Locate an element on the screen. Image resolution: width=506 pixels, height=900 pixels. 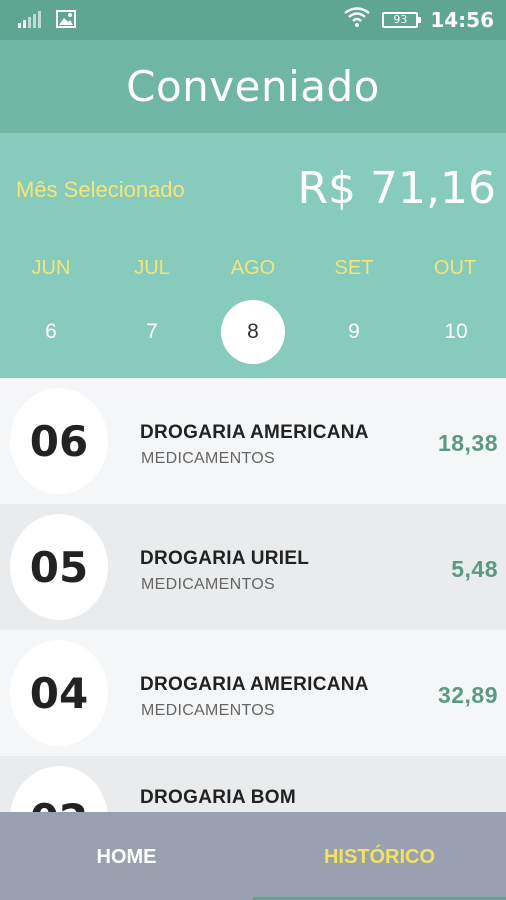
month-label-jun: JUN is located at coordinates (51, 268).